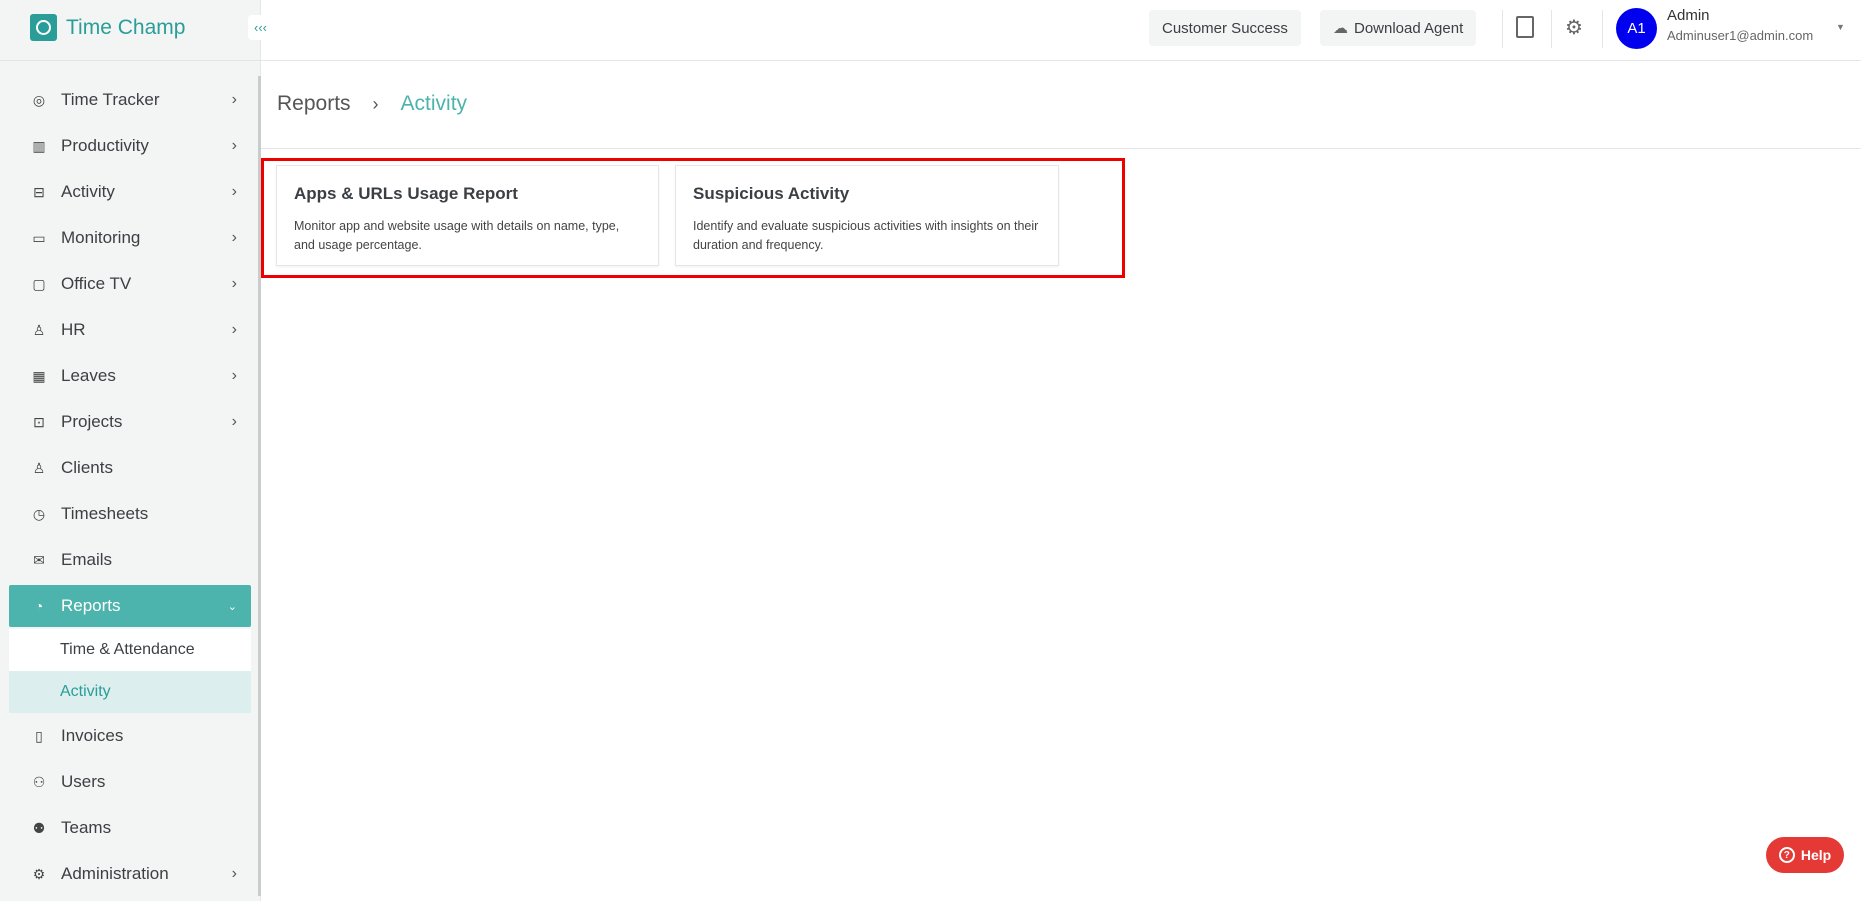 This screenshot has height=901, width=1861. I want to click on clock-logo-icon, so click(43, 27).